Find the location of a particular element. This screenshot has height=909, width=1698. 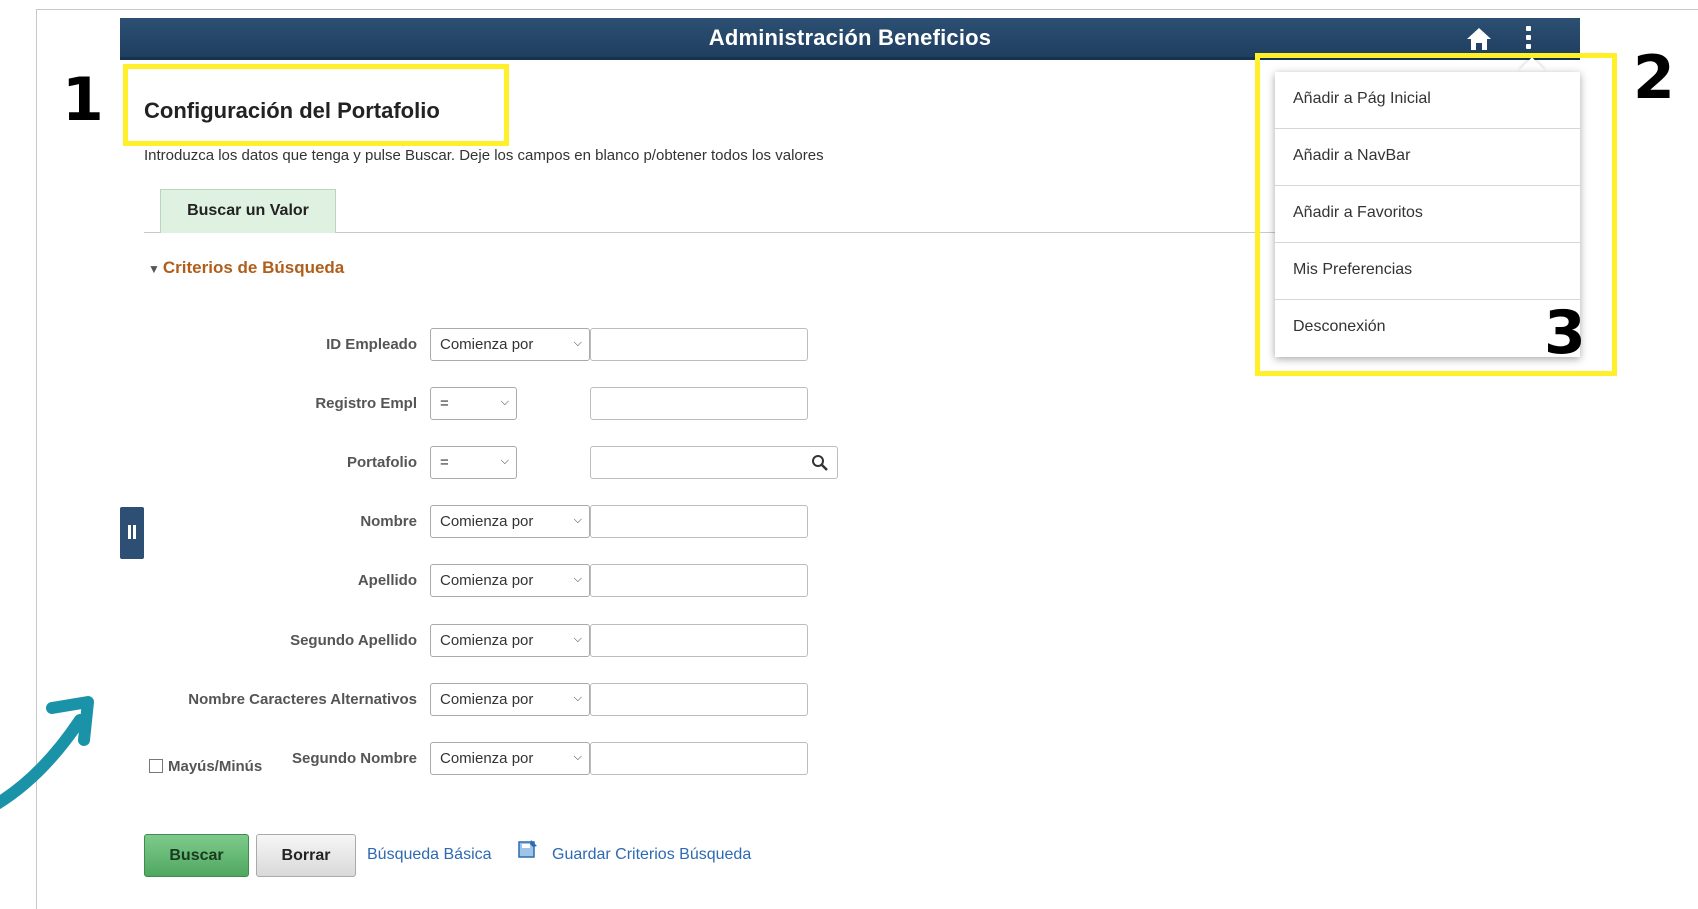

criteria-row-segundo-apellido: Segundo Apellido Comienza por ⌵ is located at coordinates (450, 641).